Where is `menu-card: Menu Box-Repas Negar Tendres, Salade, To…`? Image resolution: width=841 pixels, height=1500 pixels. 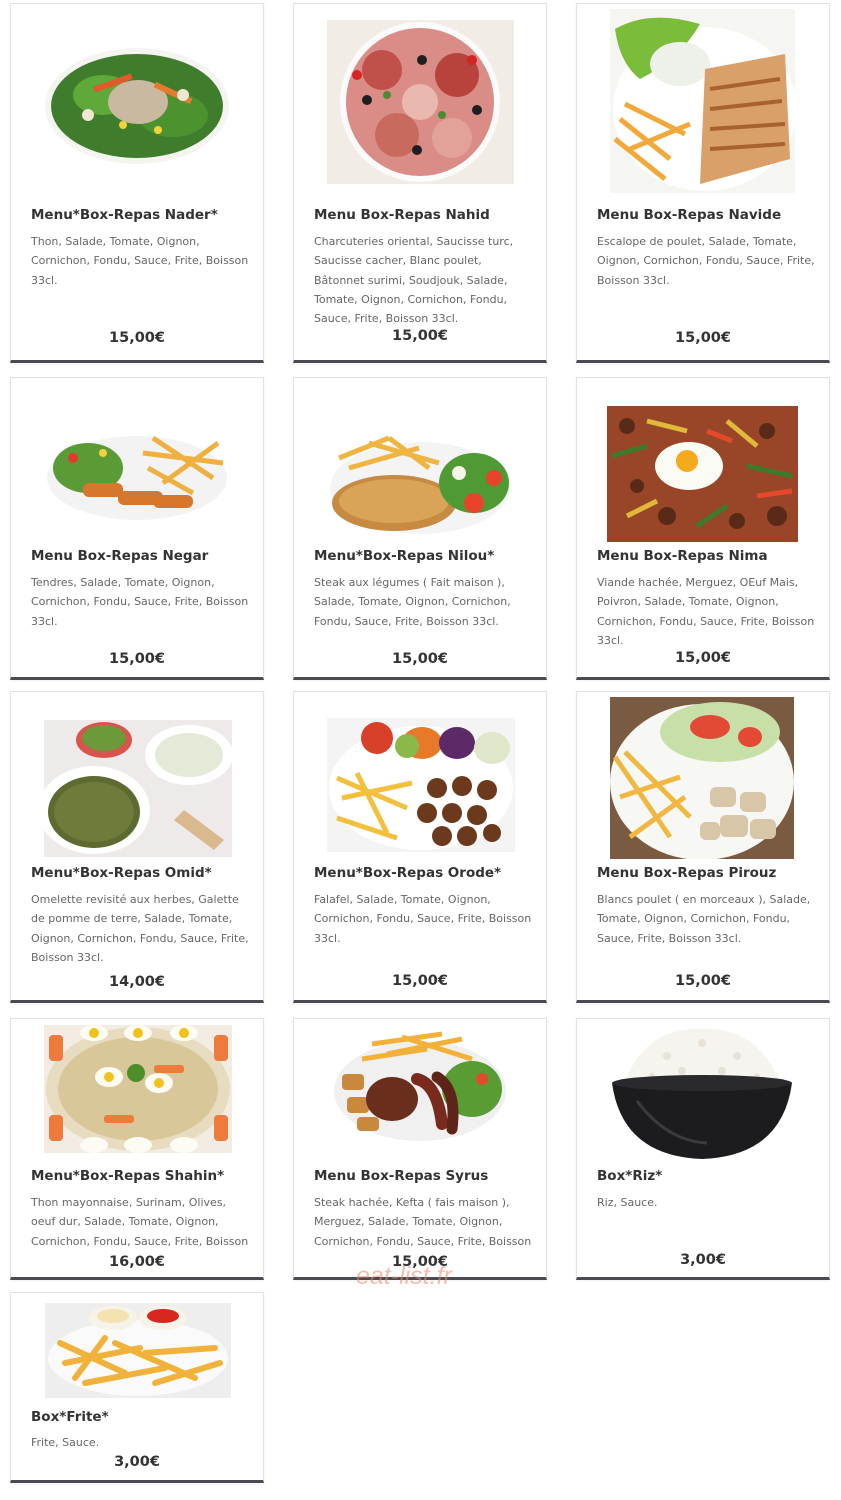 menu-card: Menu Box-Repas Negar Tendres, Salade, To… is located at coordinates (137, 528).